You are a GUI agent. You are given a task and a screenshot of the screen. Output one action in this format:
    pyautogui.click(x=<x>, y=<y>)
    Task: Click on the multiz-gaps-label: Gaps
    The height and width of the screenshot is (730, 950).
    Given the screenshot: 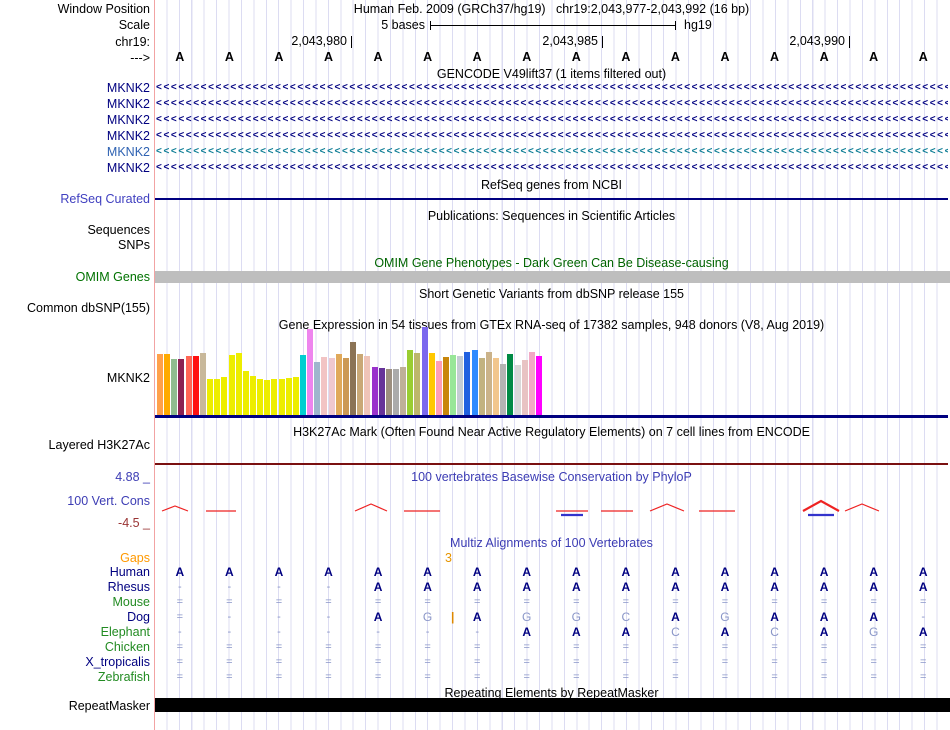 What is the action you would take?
    pyautogui.click(x=75, y=558)
    